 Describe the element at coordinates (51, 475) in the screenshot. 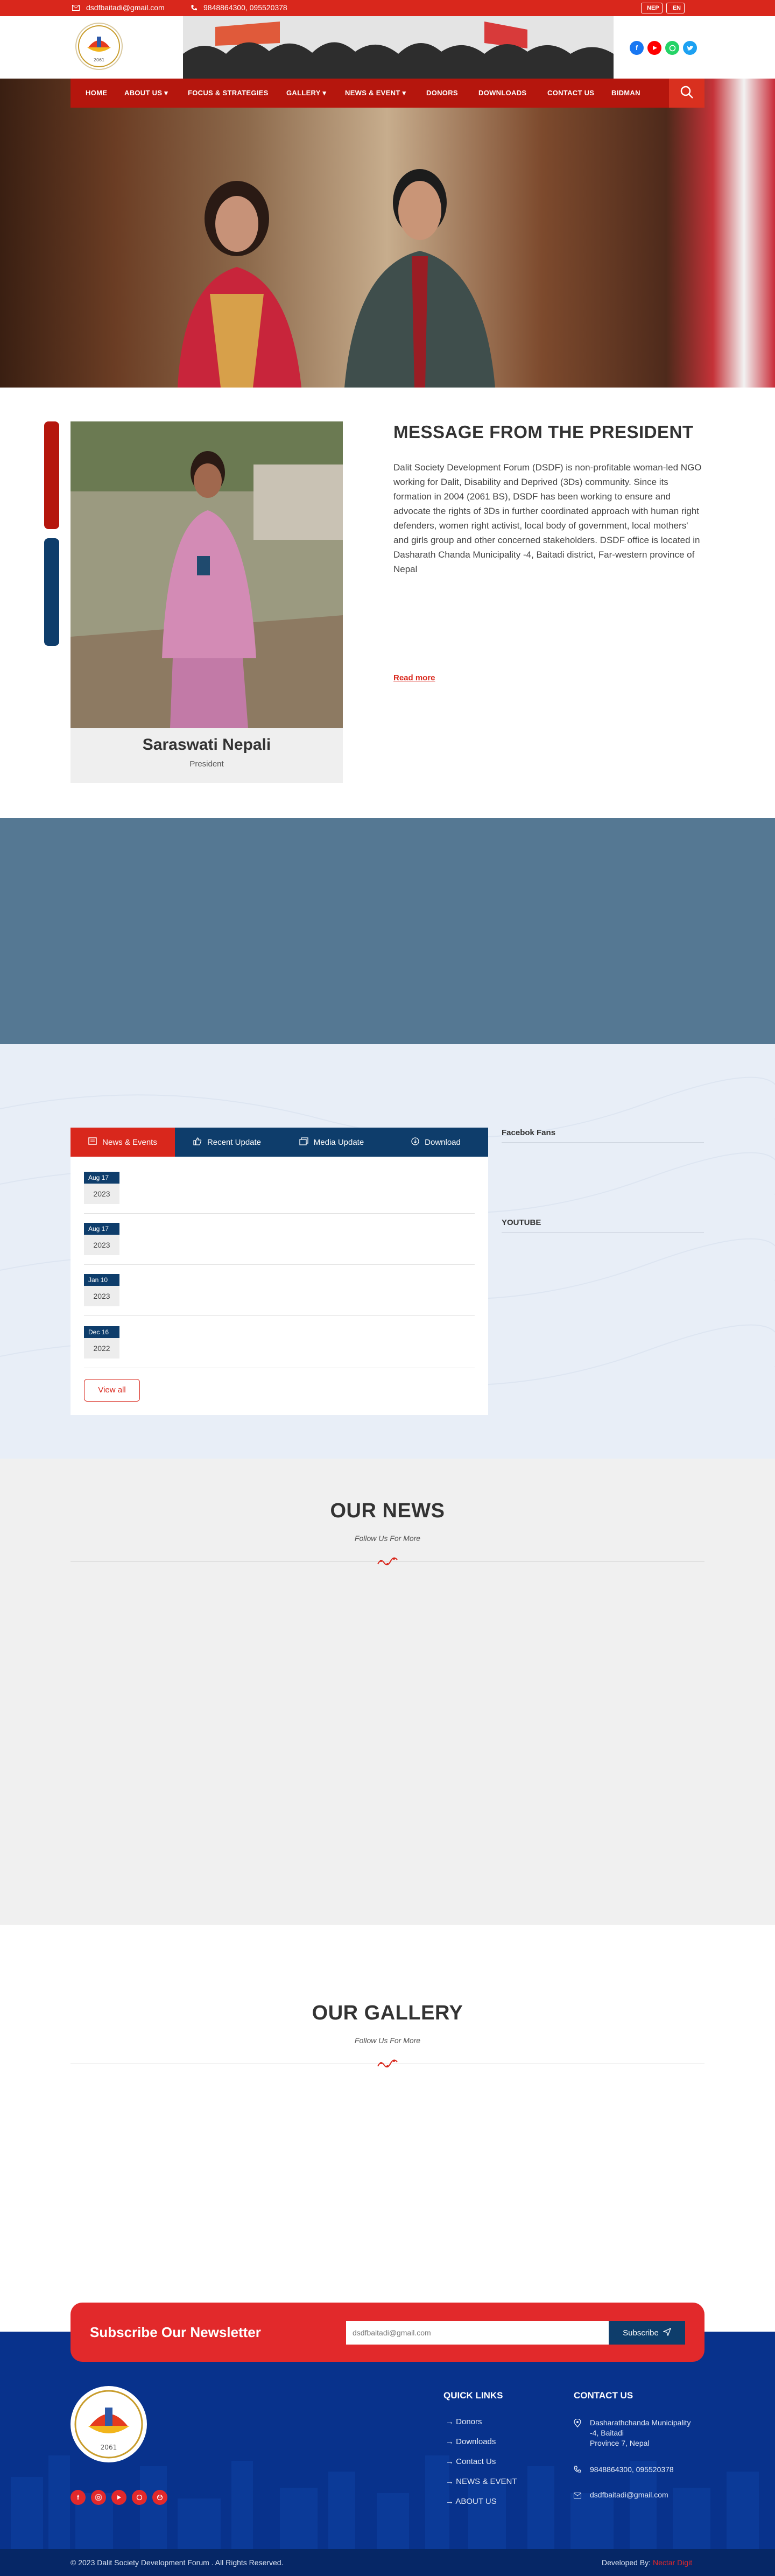

I see `accent-bar-red` at that location.